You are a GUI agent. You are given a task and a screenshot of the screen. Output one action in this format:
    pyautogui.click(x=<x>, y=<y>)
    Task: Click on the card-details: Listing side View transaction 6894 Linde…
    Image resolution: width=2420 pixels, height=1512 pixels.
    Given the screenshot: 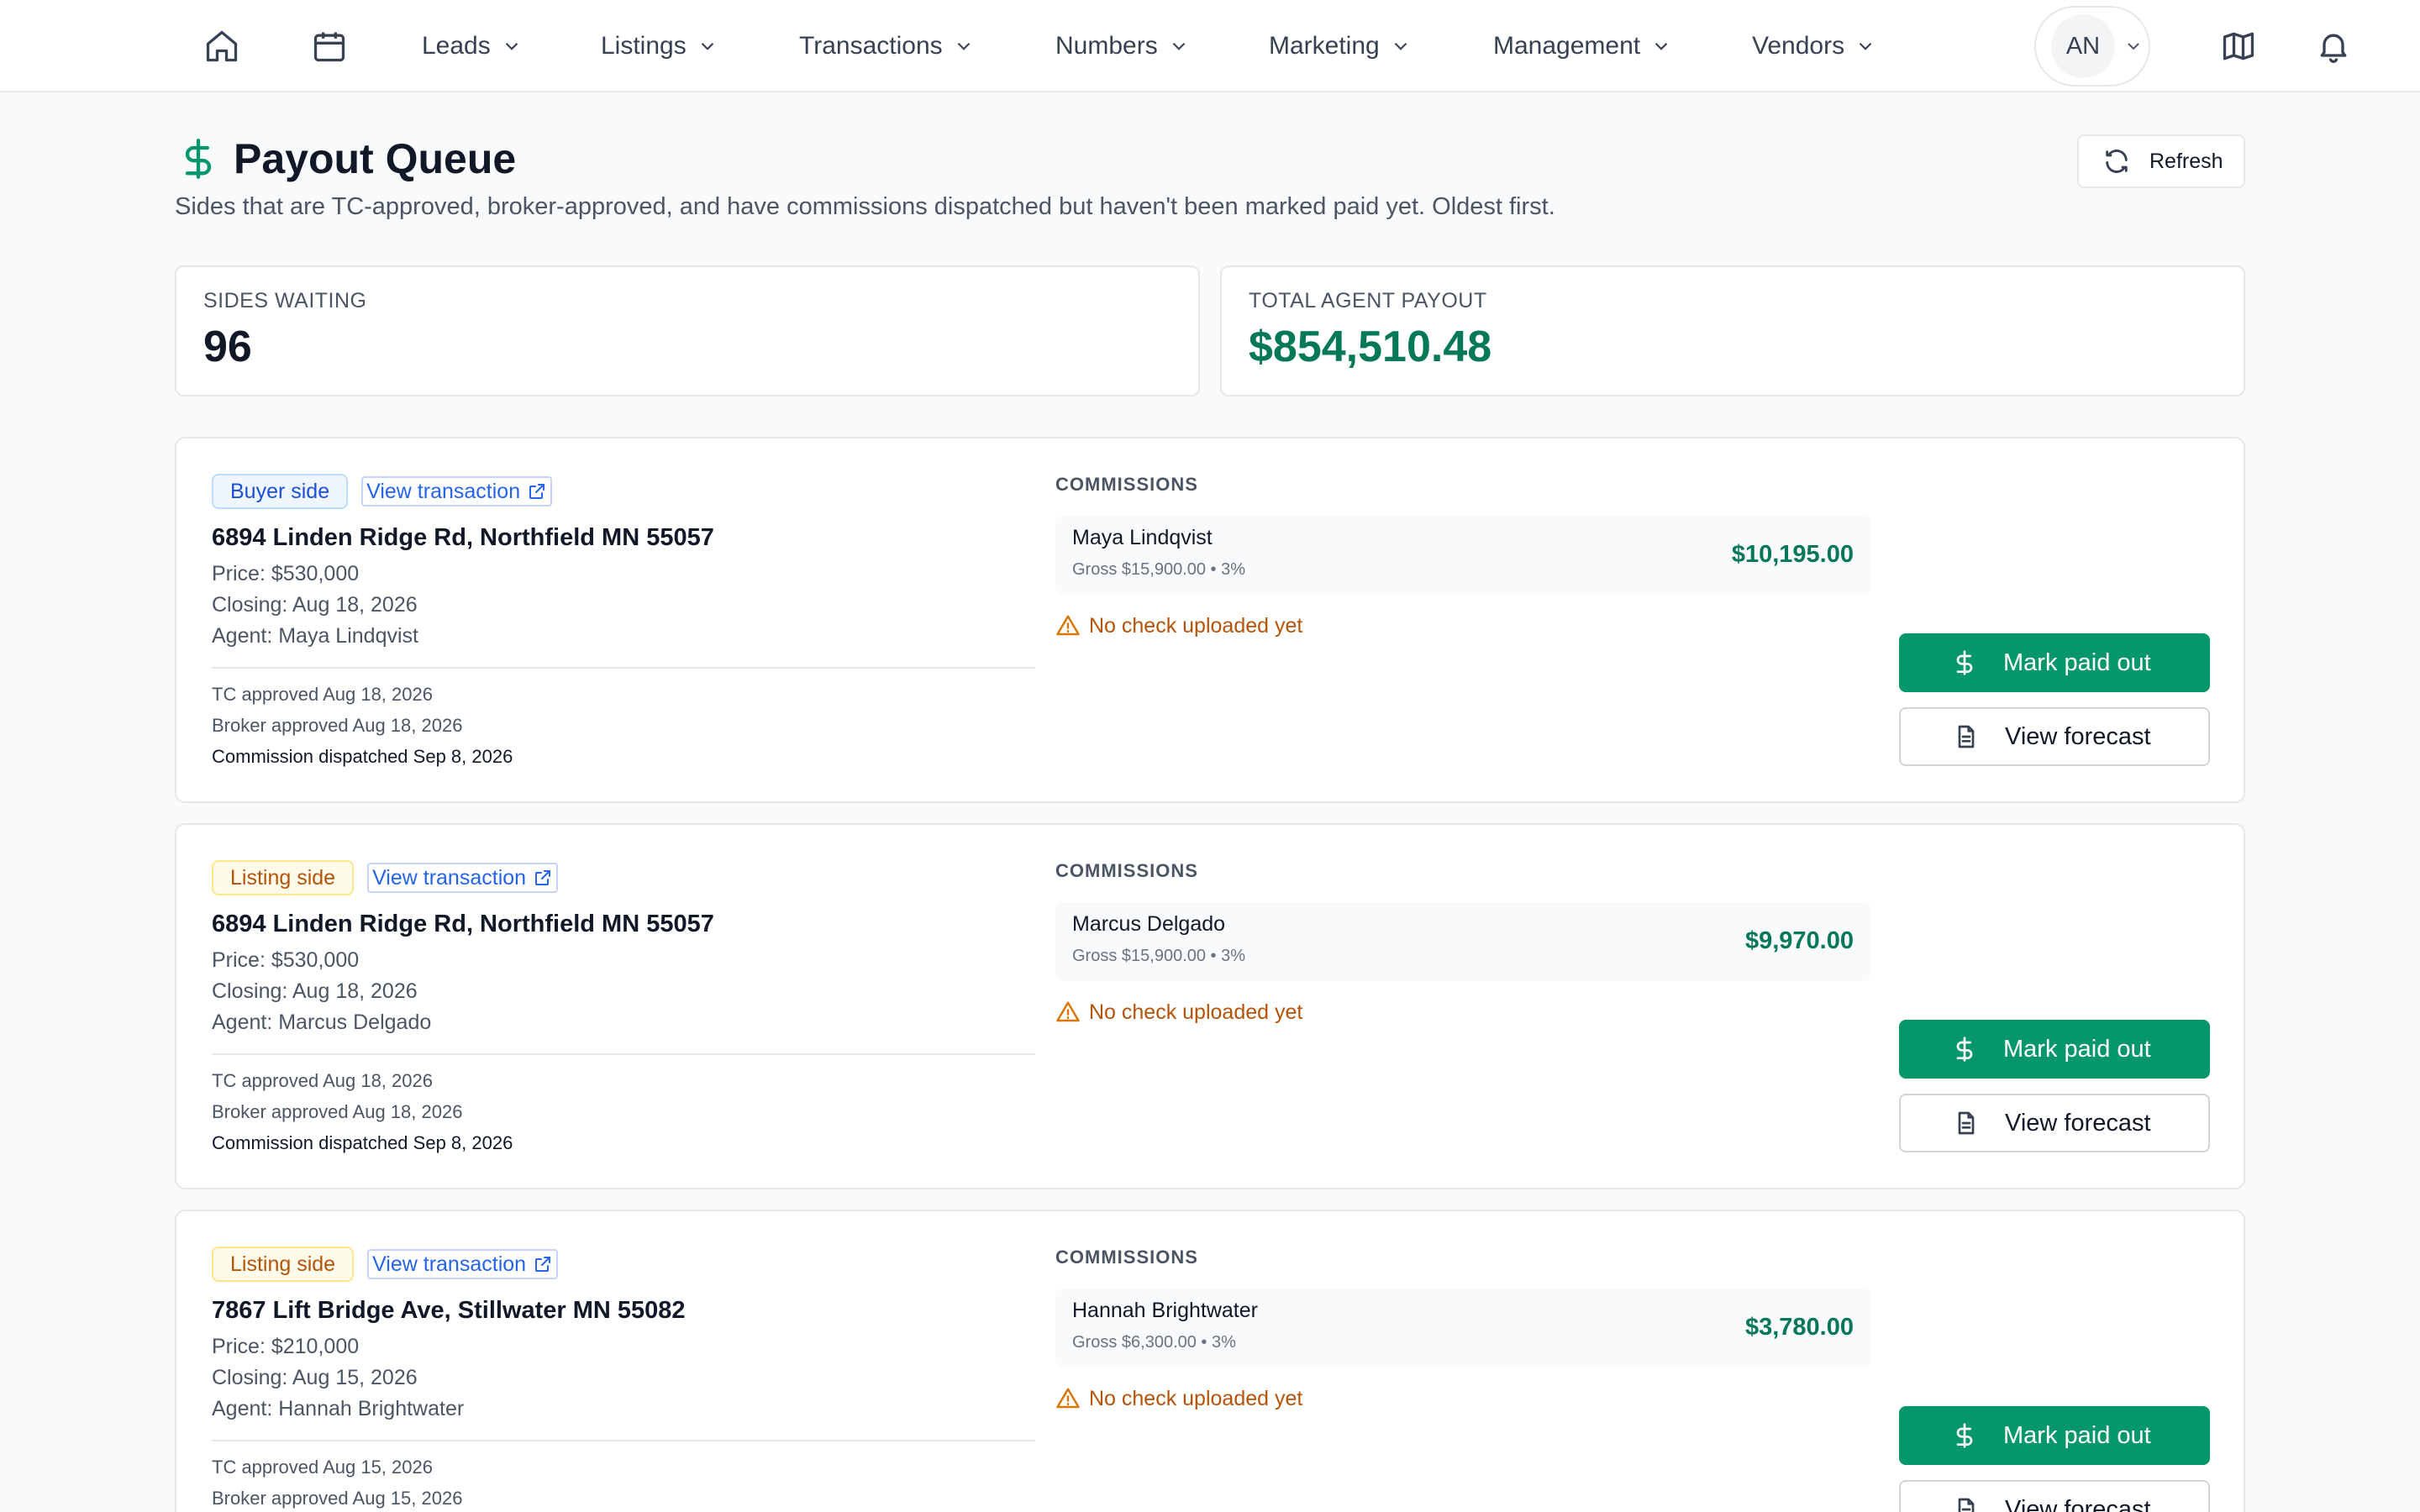 What is the action you would take?
    pyautogui.click(x=623, y=1009)
    